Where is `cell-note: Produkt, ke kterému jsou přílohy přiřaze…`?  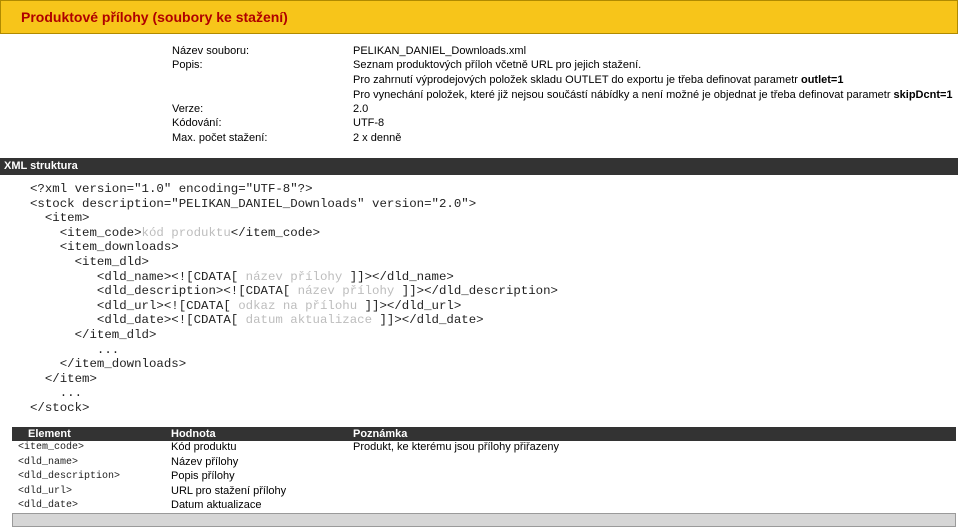 cell-note: Produkt, ke kterému jsou přílohy přiřaze… is located at coordinates (456, 447).